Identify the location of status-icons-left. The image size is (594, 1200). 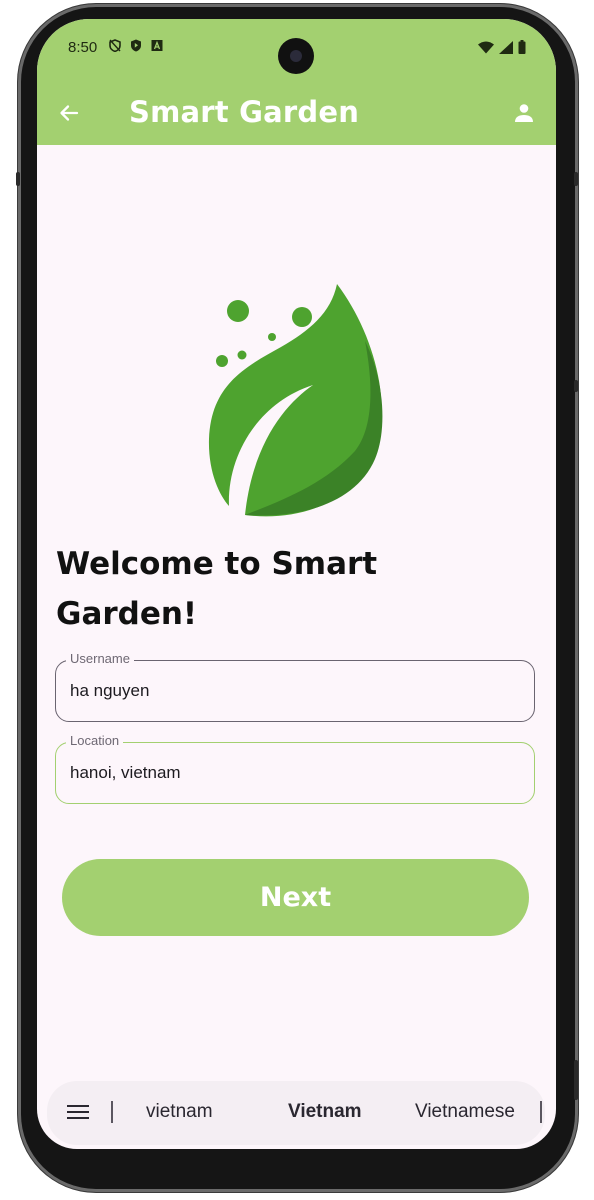
(136, 45).